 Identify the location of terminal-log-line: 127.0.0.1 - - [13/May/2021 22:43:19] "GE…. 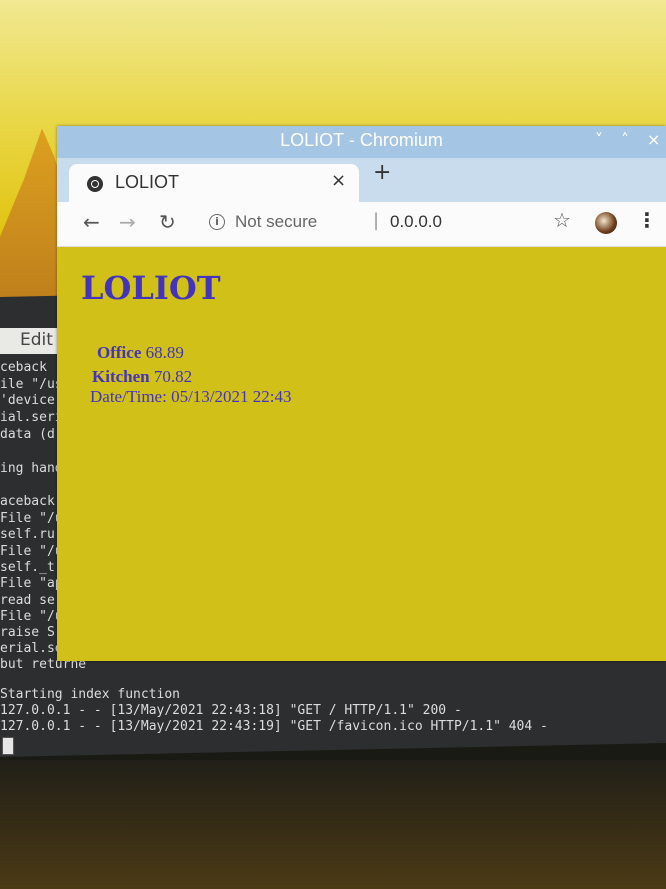
(274, 727).